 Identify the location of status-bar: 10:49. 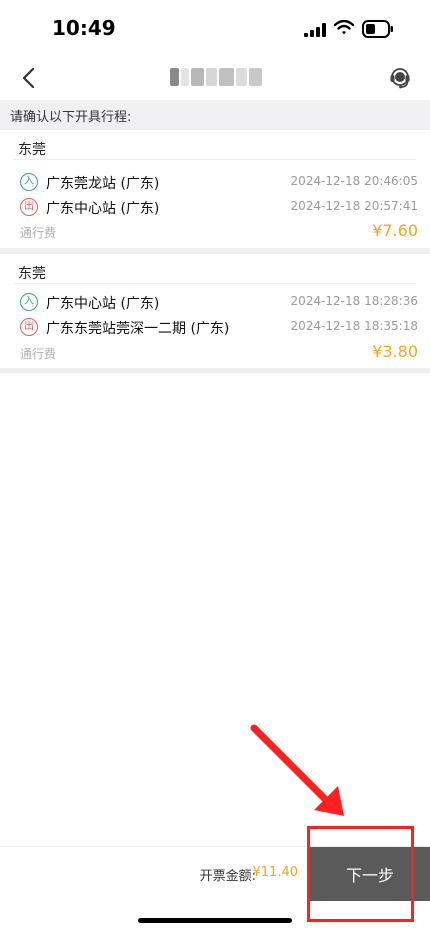
(215, 28).